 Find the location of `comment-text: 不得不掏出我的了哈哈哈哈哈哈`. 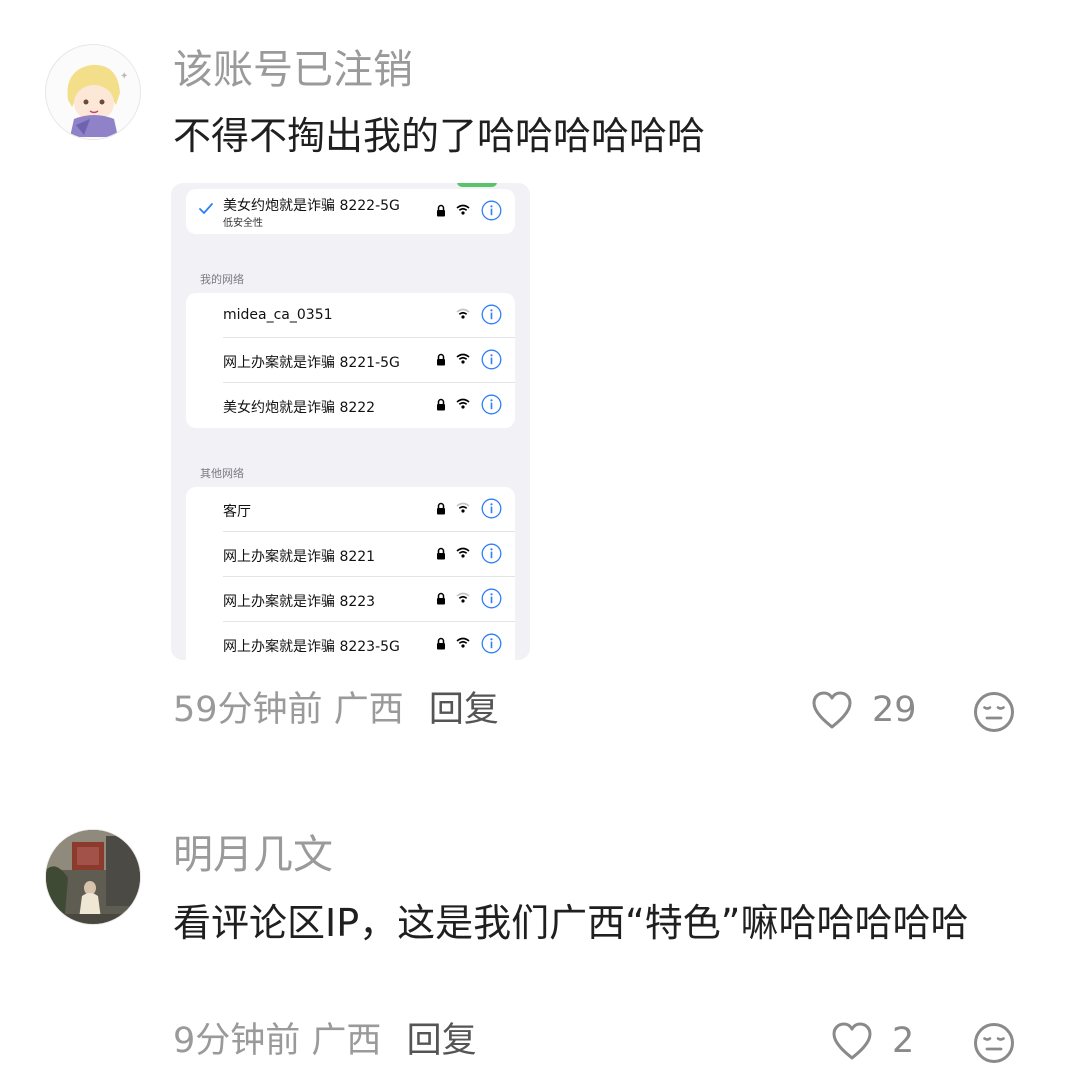

comment-text: 不得不掏出我的了哈哈哈哈哈哈 is located at coordinates (439, 136).